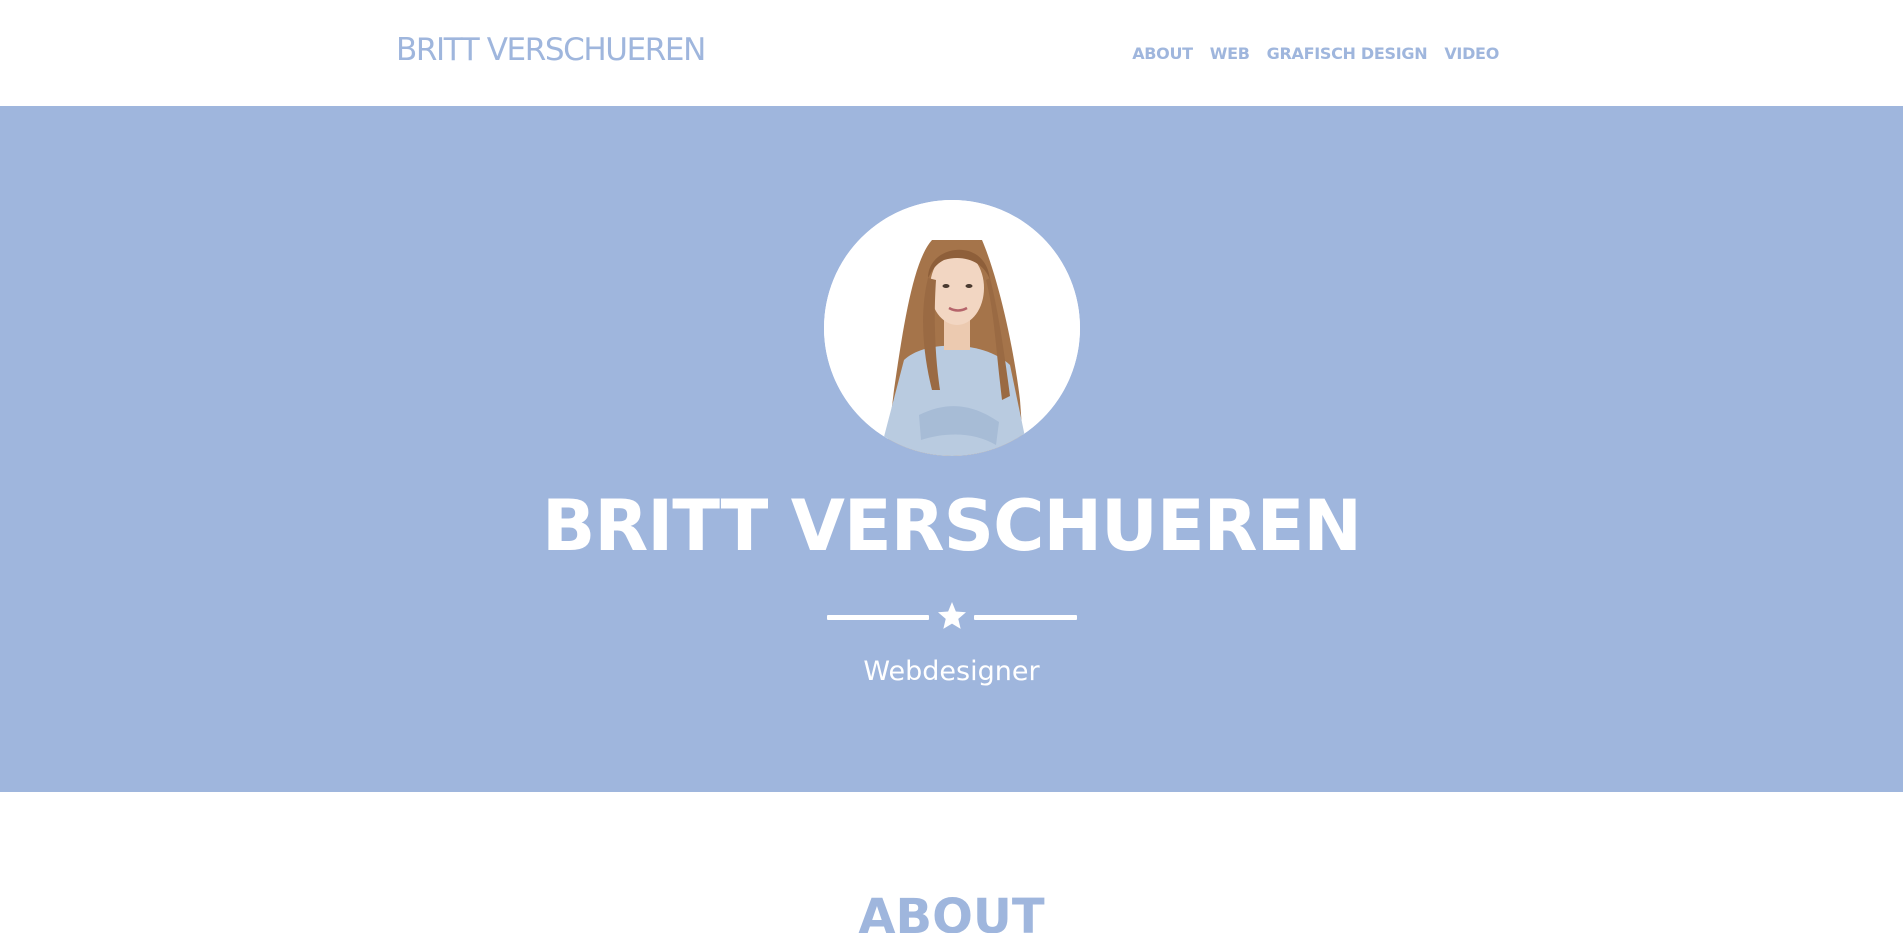 The width and height of the screenshot is (1903, 933). What do you see at coordinates (551, 50) in the screenshot?
I see `brand-link: BRITT VERSCHUEREN` at bounding box center [551, 50].